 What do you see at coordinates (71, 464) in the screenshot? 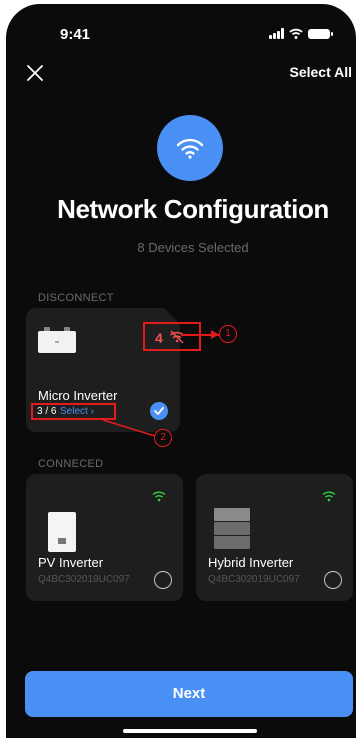
I see `section-label-connected: CONNECED` at bounding box center [71, 464].